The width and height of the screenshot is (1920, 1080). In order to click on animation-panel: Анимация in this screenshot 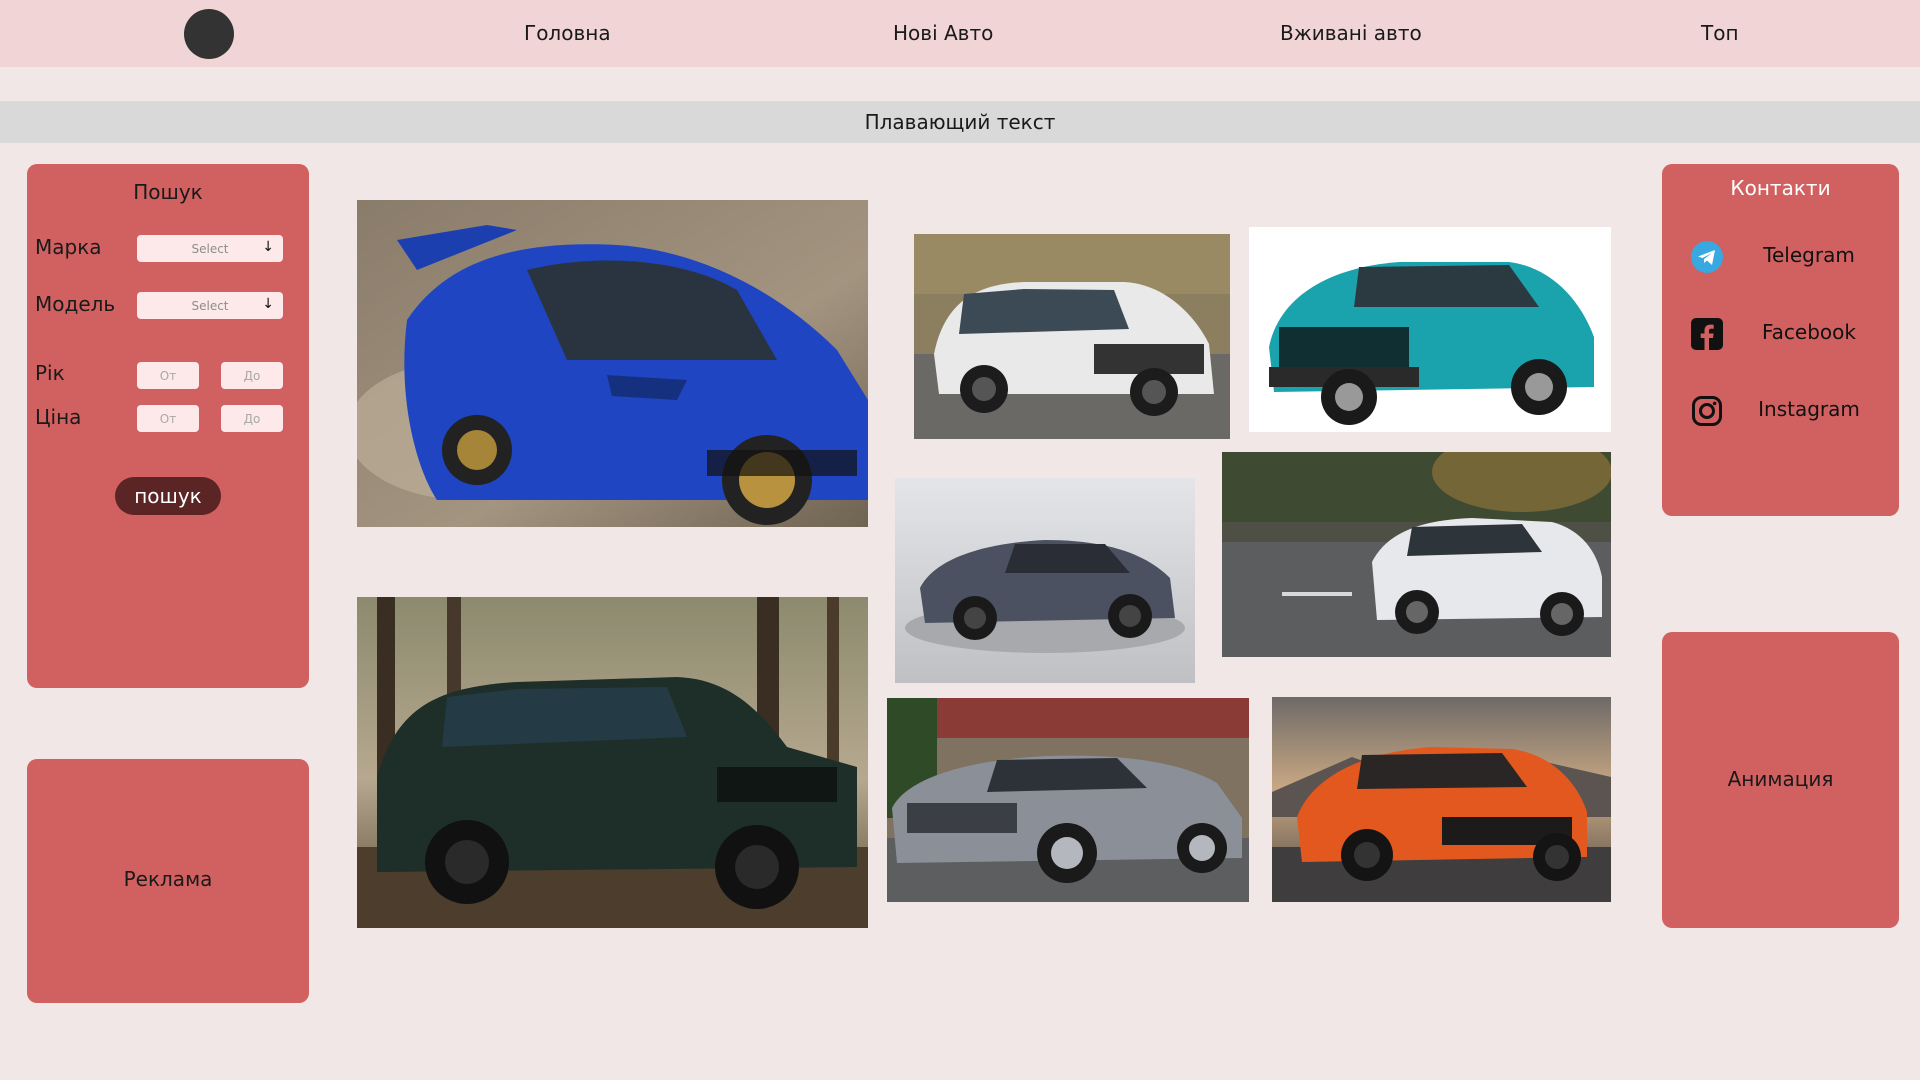, I will do `click(1780, 780)`.